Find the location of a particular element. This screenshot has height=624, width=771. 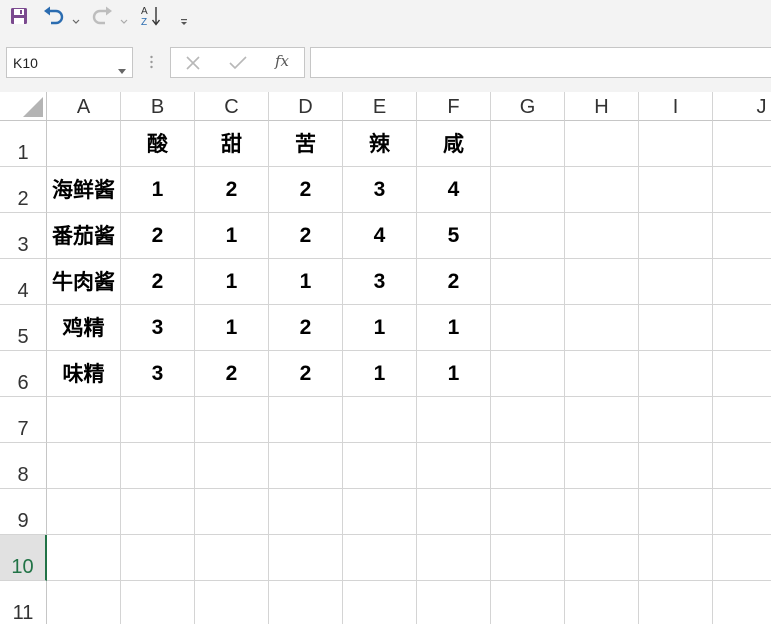

name-box-dropdown-icon is located at coordinates (122, 69).